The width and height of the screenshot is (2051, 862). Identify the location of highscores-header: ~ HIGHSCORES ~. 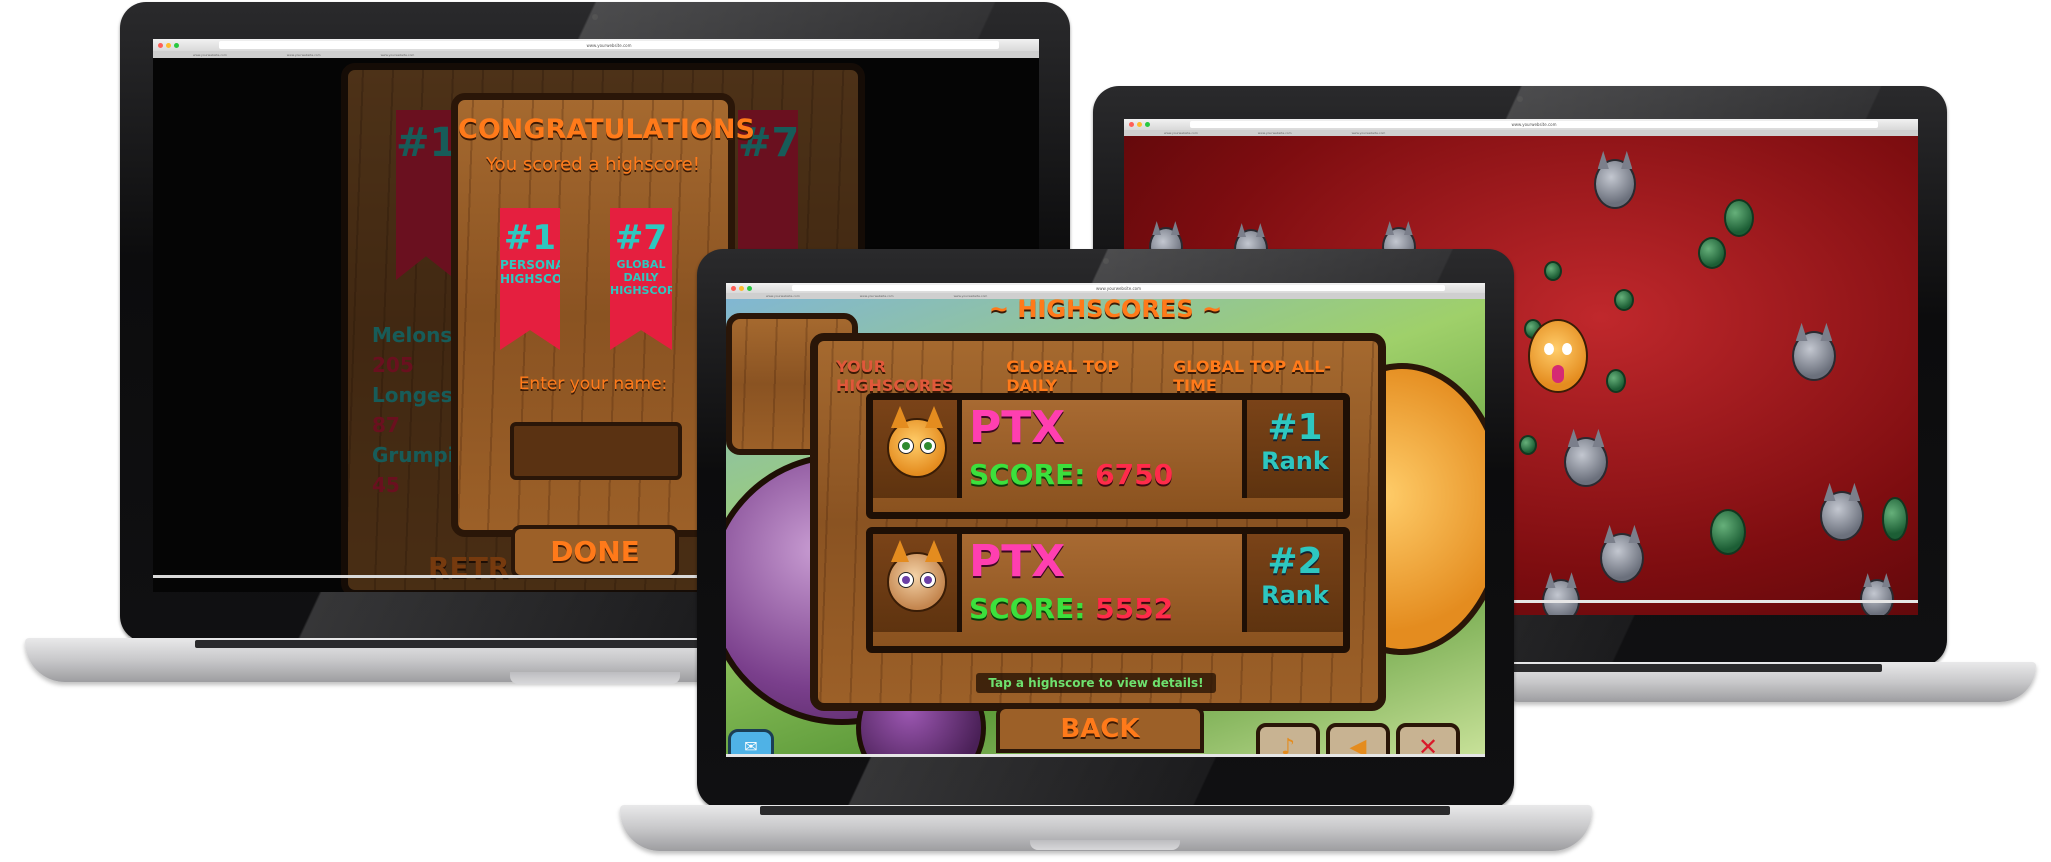
(1105, 309).